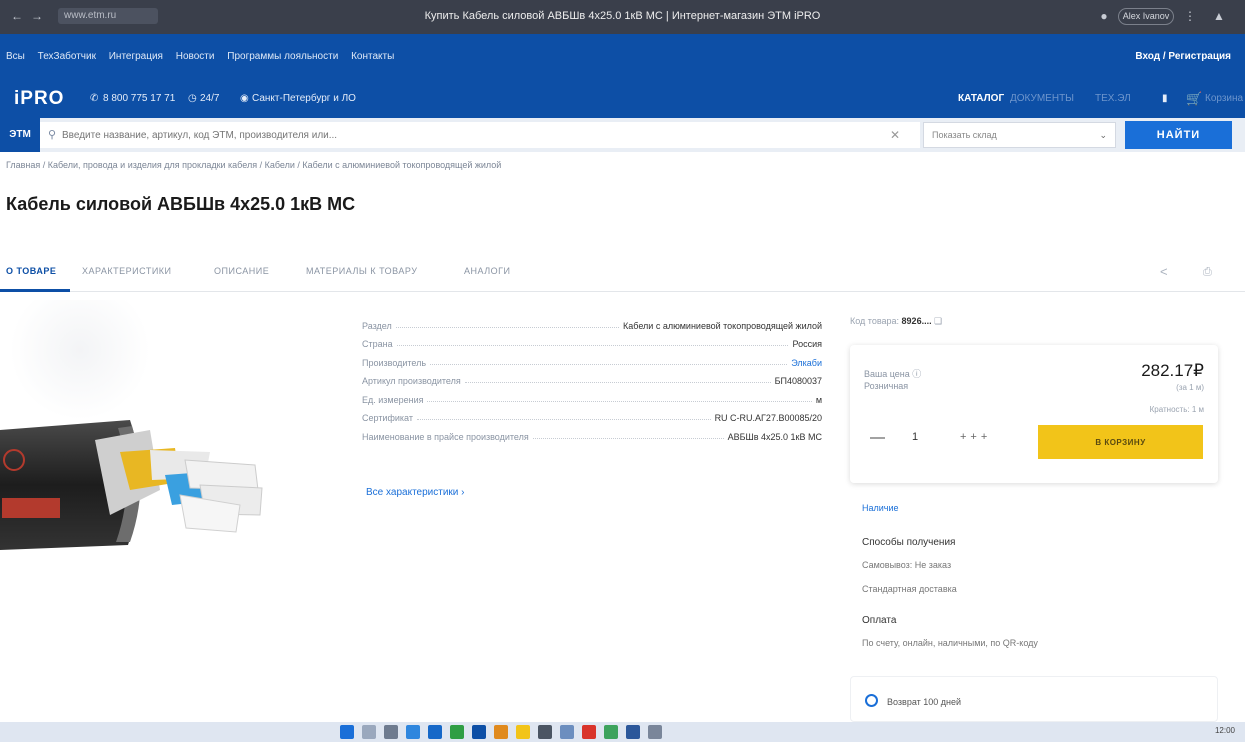  What do you see at coordinates (622, 732) in the screenshot?
I see `os-taskbar: 12:00` at bounding box center [622, 732].